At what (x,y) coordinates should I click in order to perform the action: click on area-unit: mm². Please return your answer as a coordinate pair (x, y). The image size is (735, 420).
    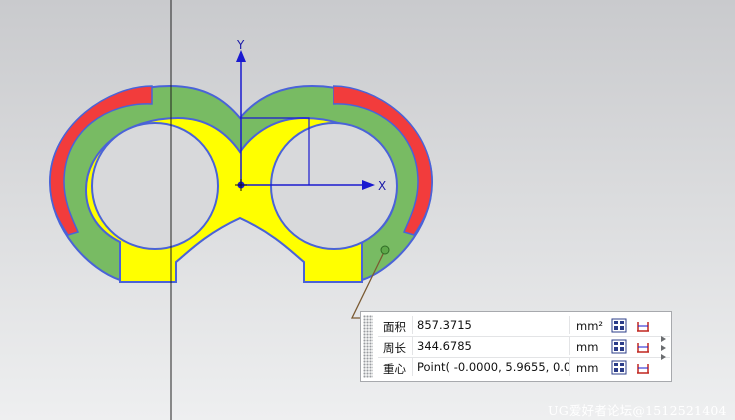
    Looking at the image, I should click on (590, 326).